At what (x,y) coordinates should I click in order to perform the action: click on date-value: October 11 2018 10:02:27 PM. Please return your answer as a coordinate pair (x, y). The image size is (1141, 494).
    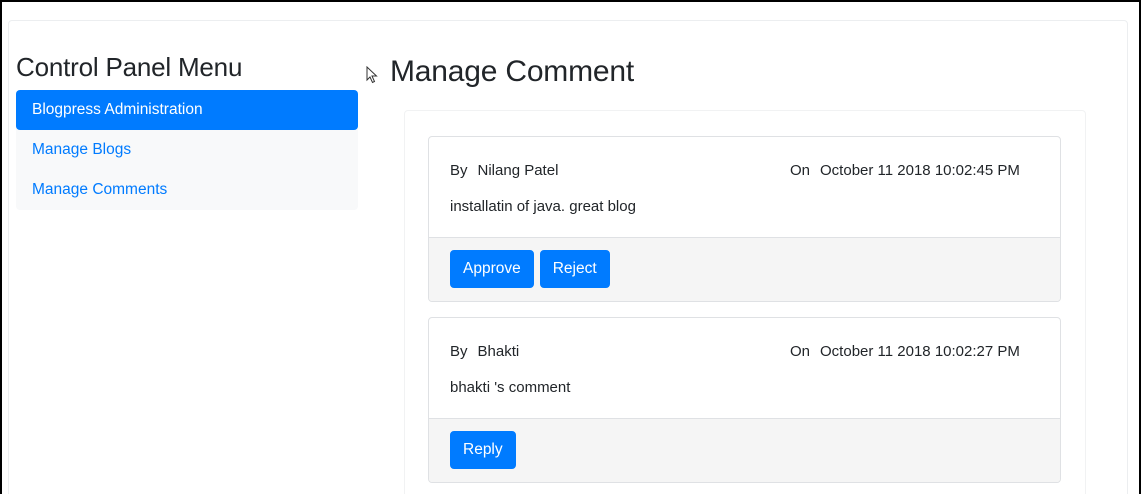
    Looking at the image, I should click on (920, 351).